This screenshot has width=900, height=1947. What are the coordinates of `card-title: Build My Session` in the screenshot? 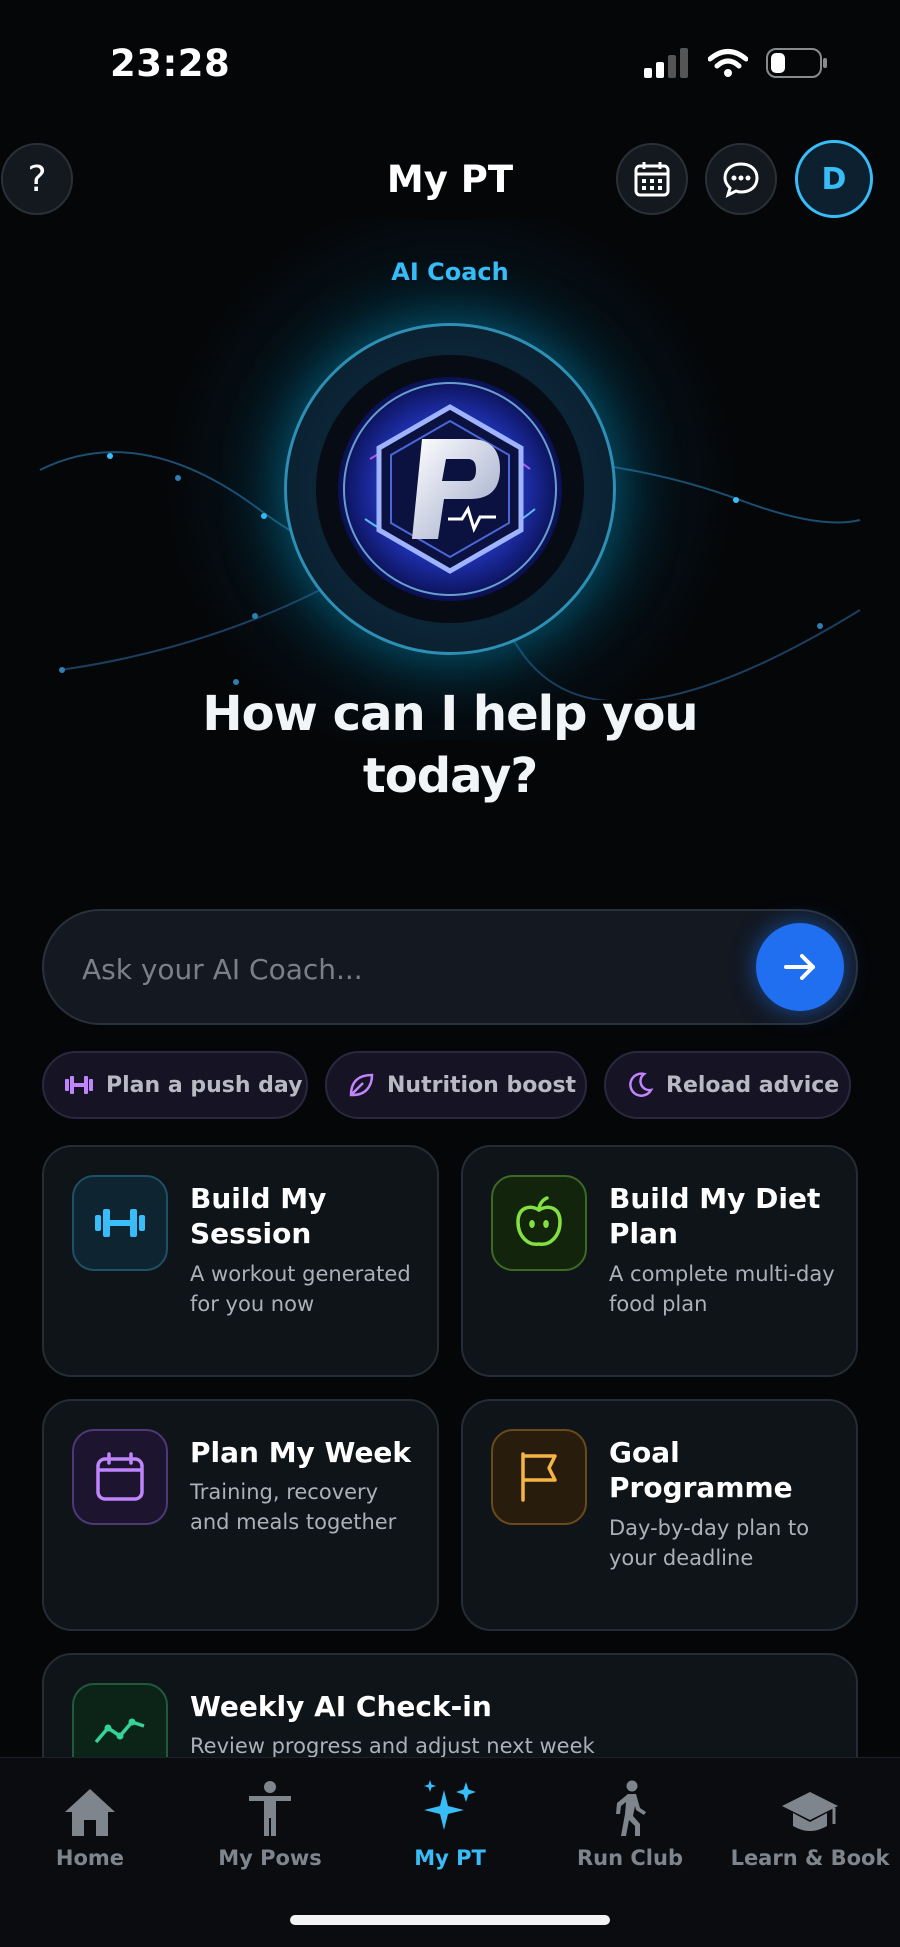 It's located at (258, 1216).